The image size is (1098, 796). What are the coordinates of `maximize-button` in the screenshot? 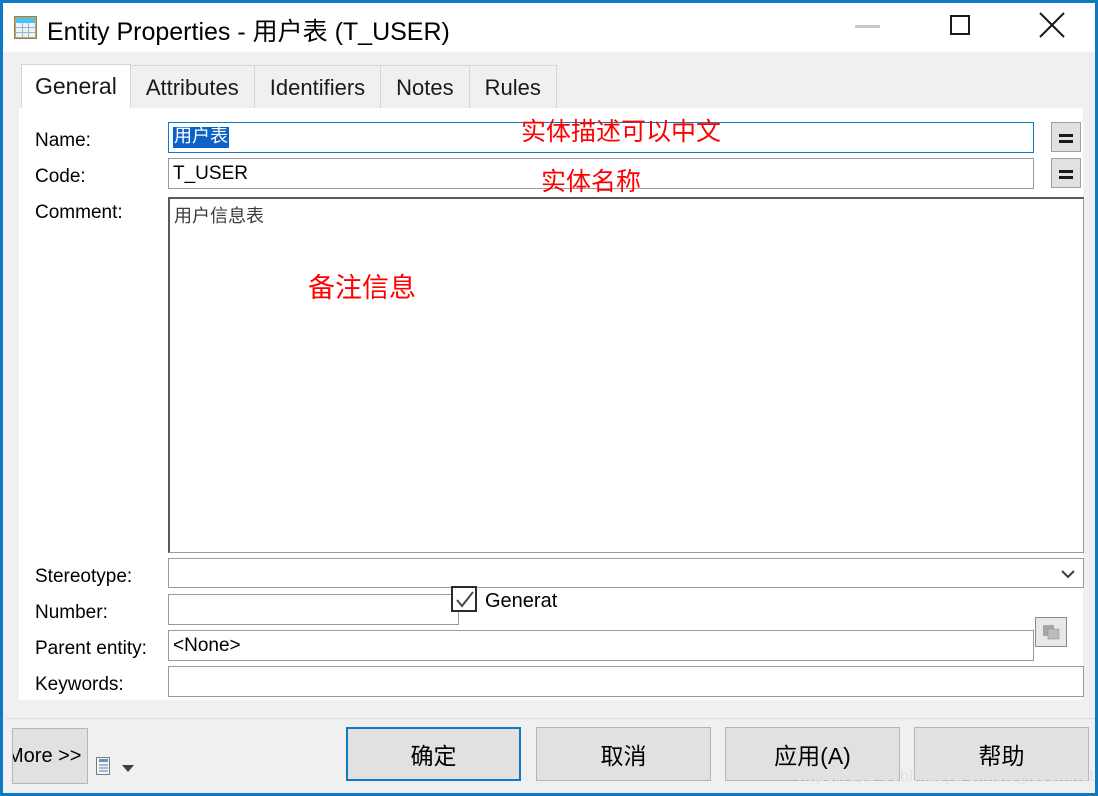 It's located at (959, 26).